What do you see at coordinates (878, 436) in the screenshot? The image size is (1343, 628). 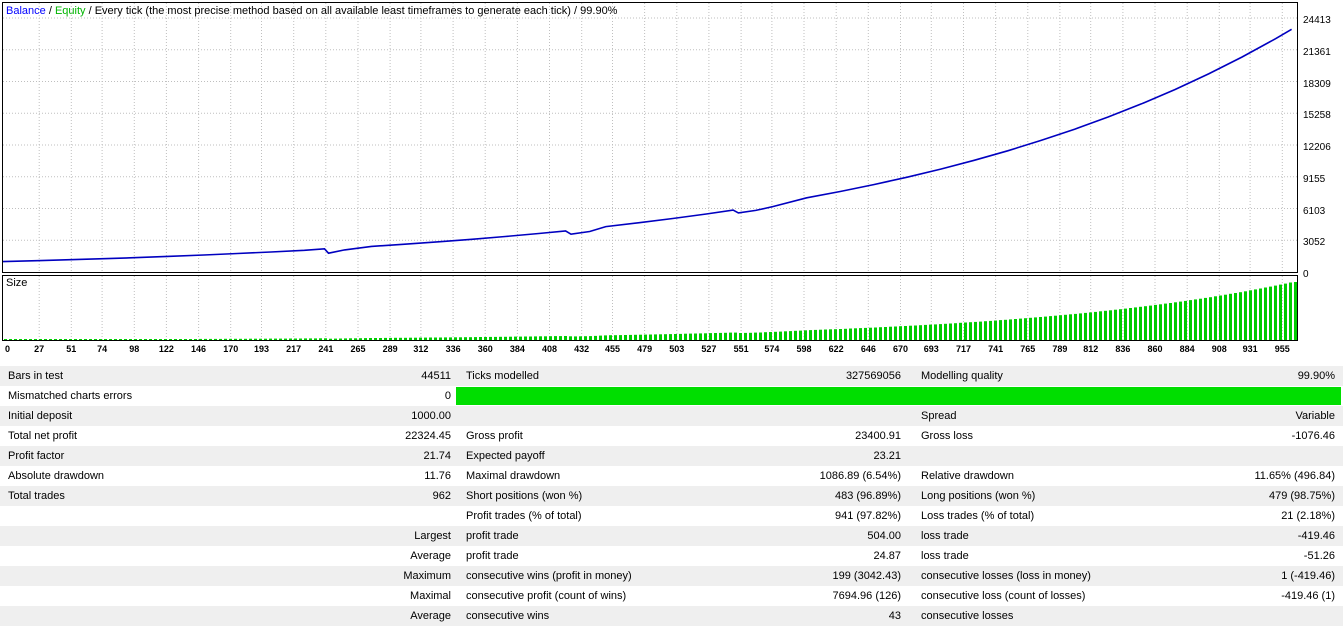 I see `table-value: 23400.91` at bounding box center [878, 436].